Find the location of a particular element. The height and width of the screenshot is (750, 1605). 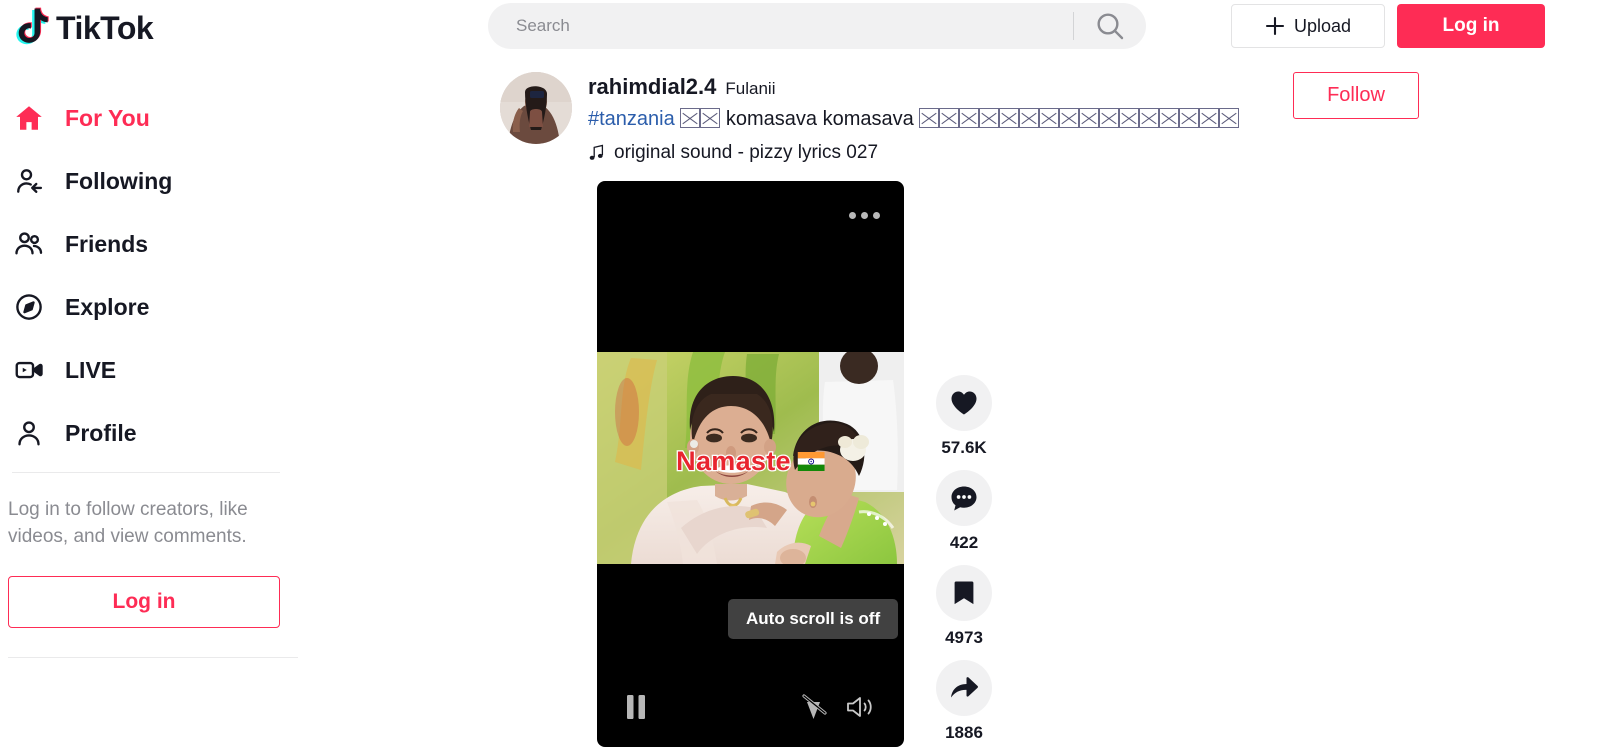

home-icon is located at coordinates (29, 118).